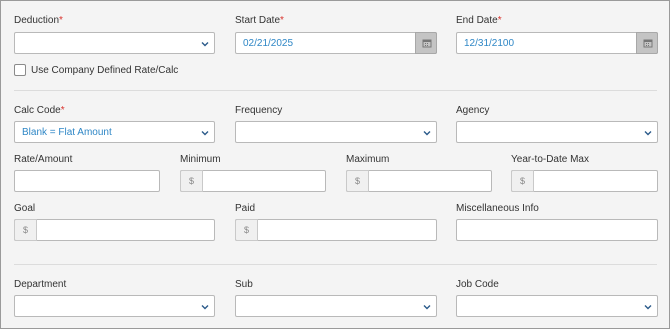 The image size is (670, 329). What do you see at coordinates (473, 110) in the screenshot?
I see `agency-label: Agency` at bounding box center [473, 110].